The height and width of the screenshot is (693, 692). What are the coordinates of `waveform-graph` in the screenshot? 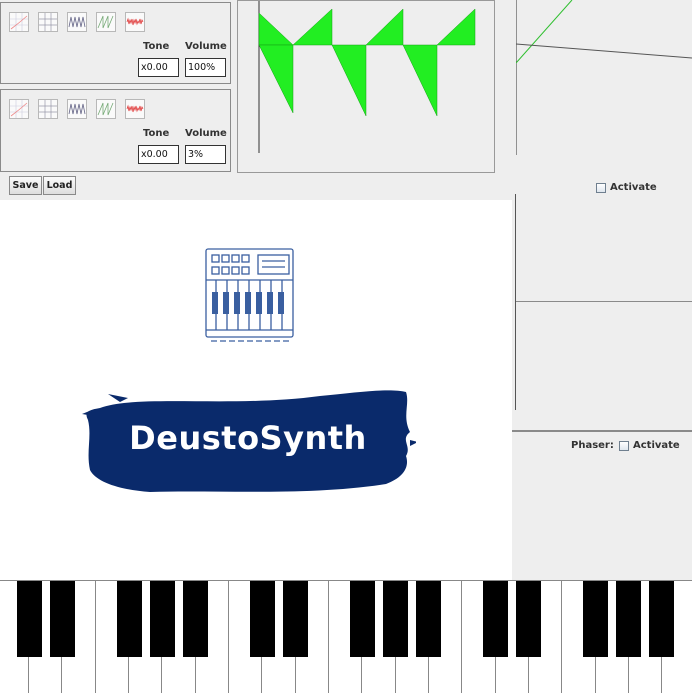 It's located at (367, 77).